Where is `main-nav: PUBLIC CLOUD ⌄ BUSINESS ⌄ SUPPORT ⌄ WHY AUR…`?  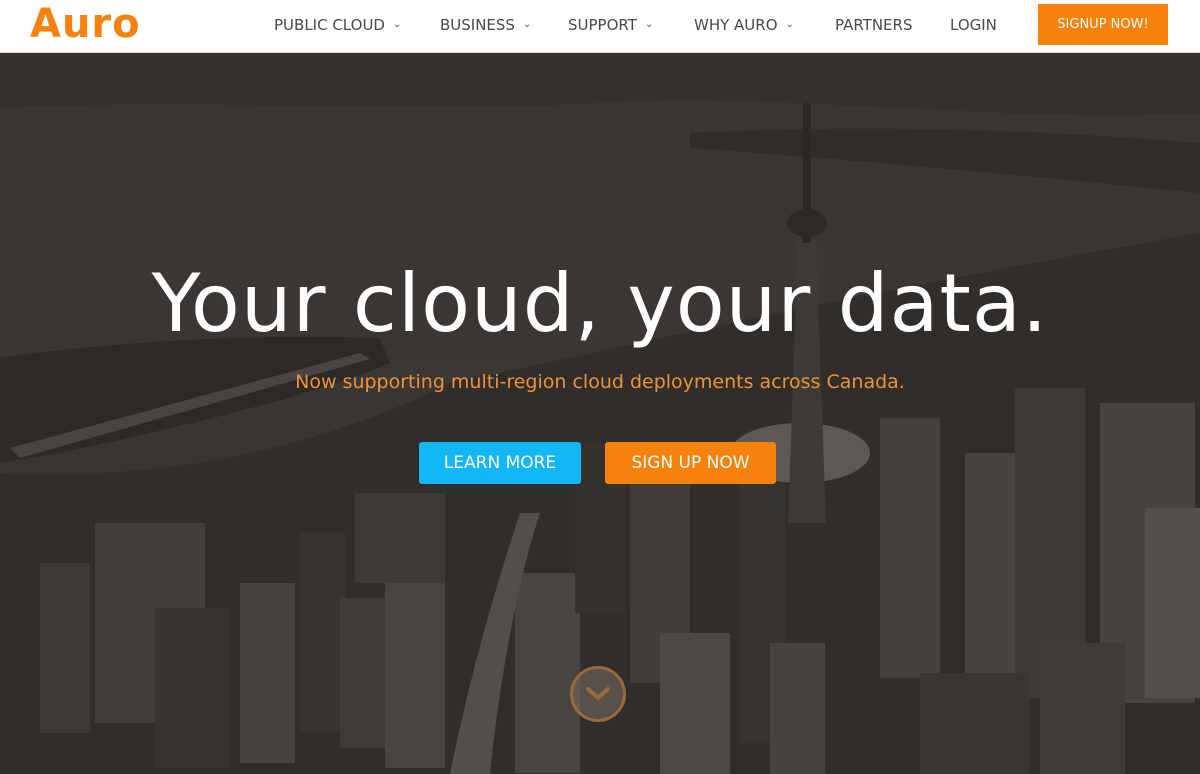 main-nav: PUBLIC CLOUD ⌄ BUSINESS ⌄ SUPPORT ⌄ WHY AUR… is located at coordinates (600, 26).